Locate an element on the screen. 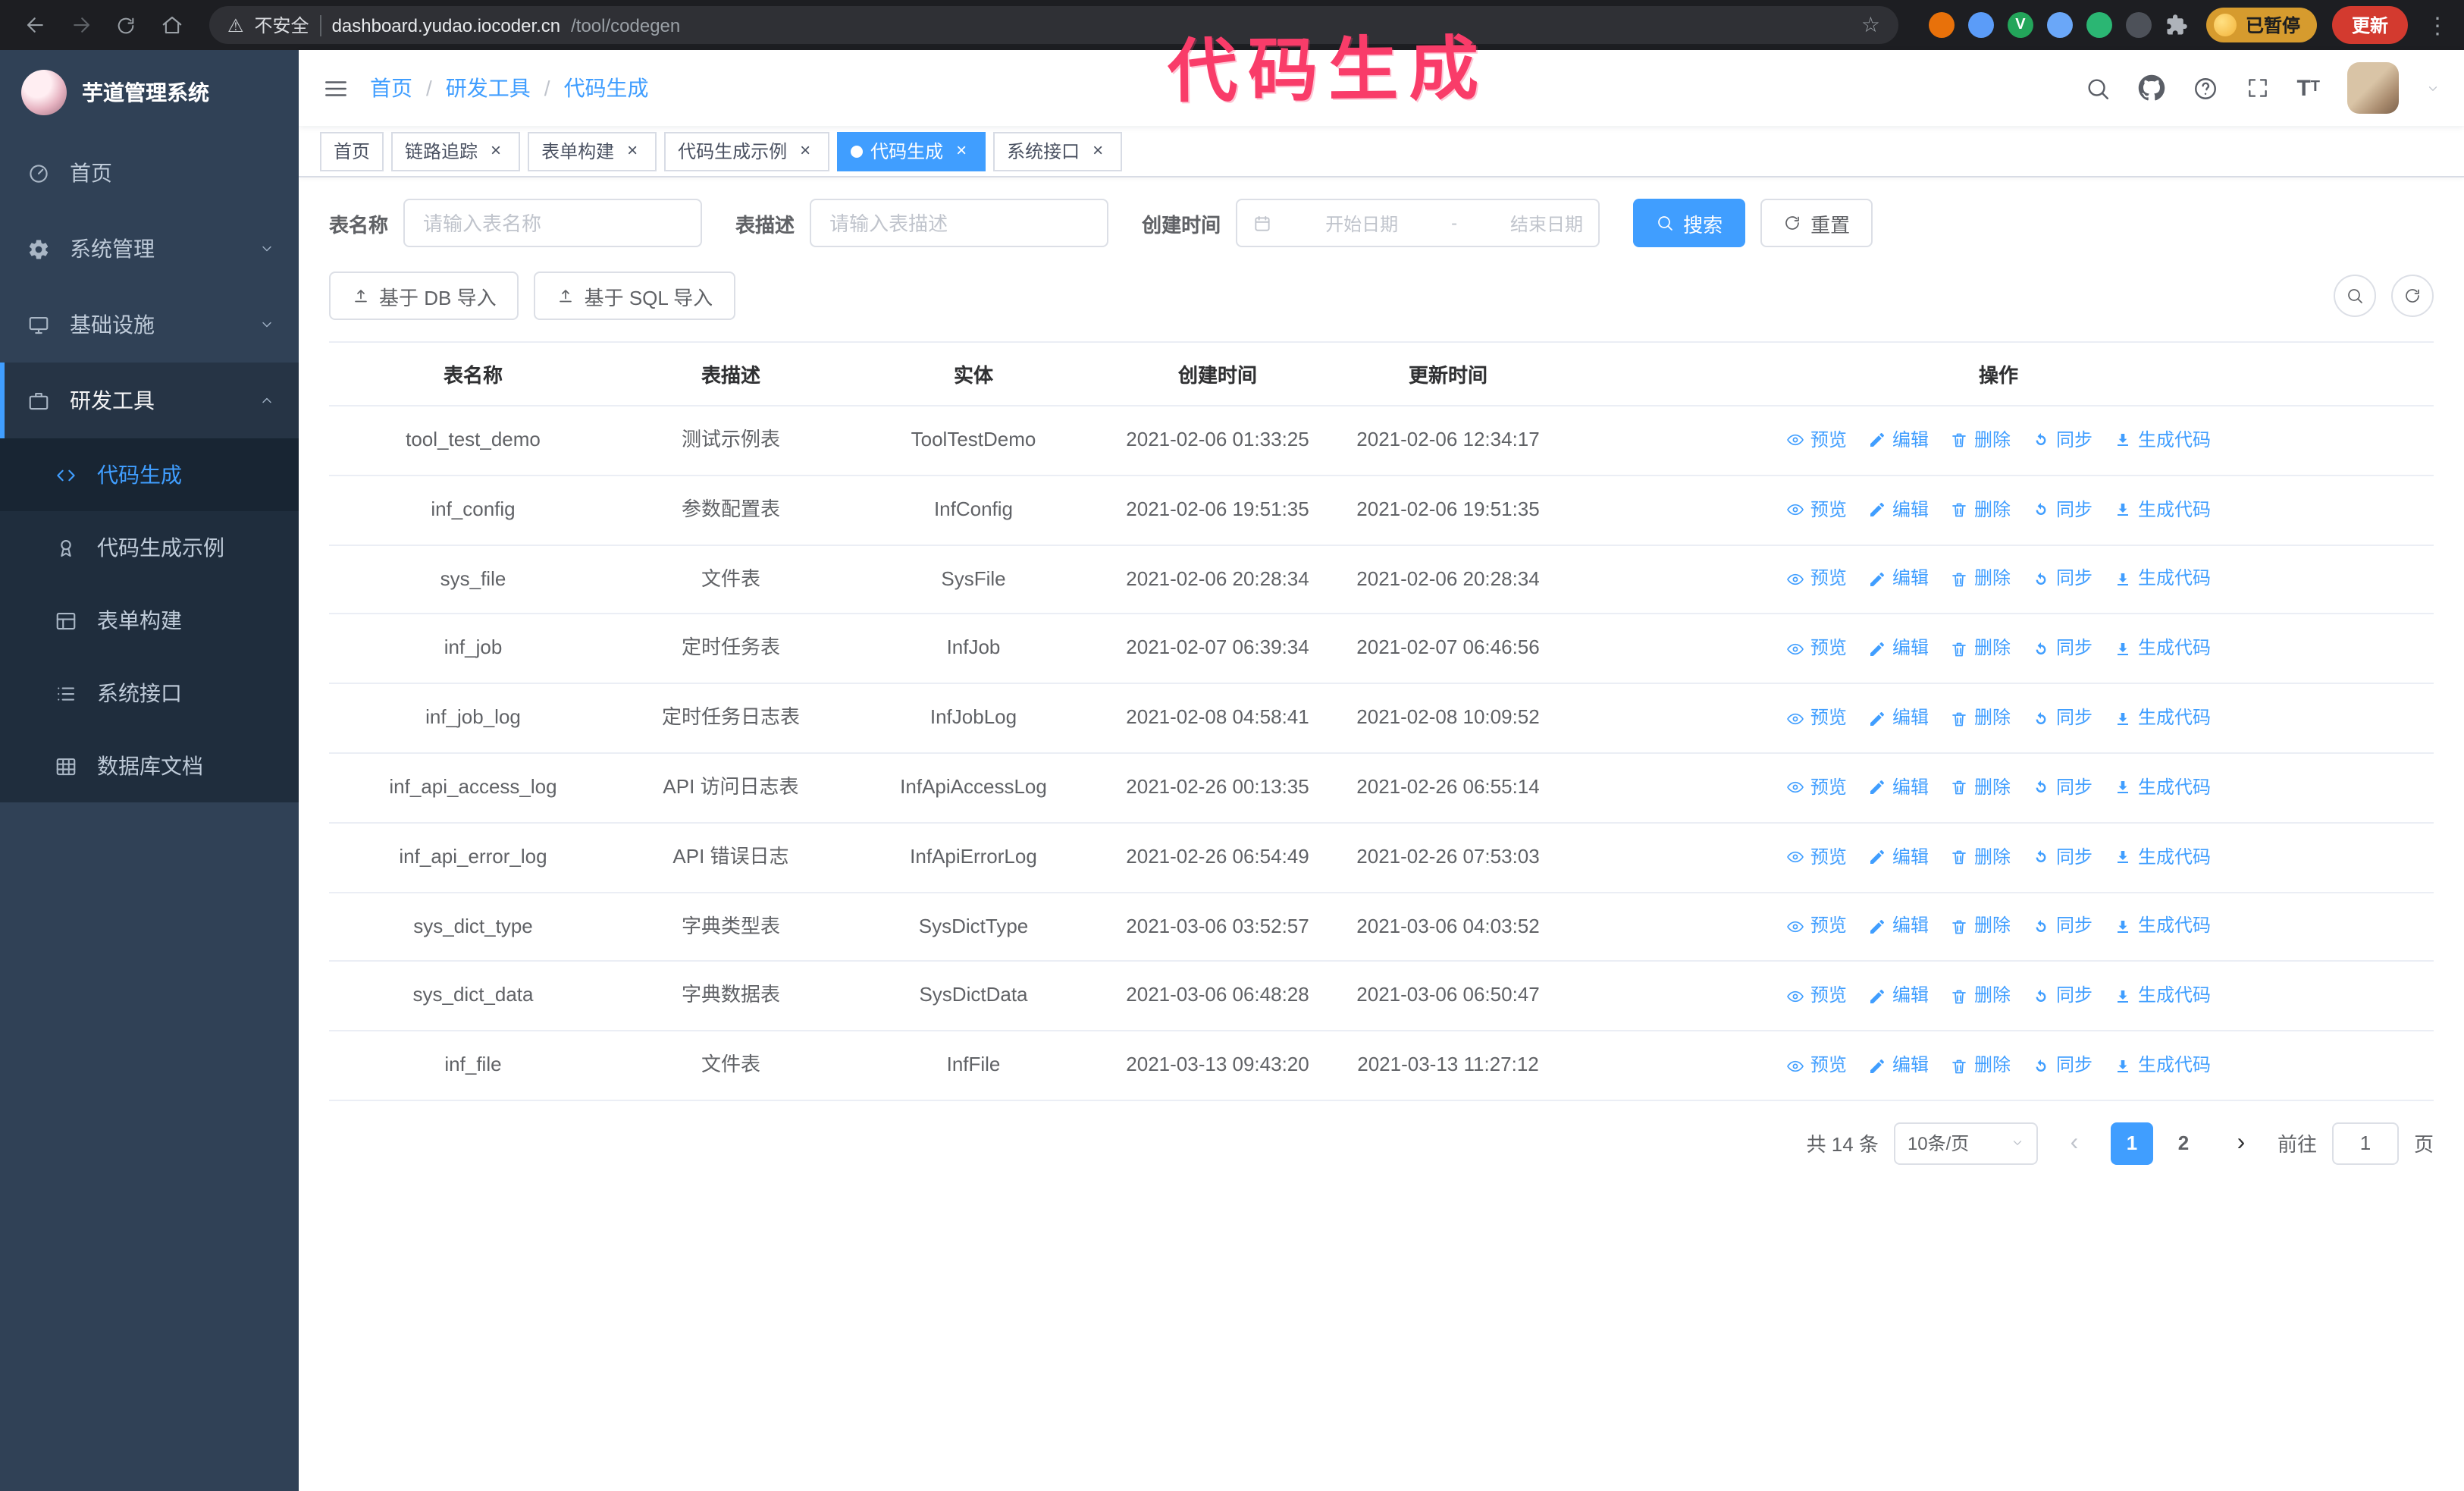  bookmark-star-icon: ☆ is located at coordinates (1870, 25).